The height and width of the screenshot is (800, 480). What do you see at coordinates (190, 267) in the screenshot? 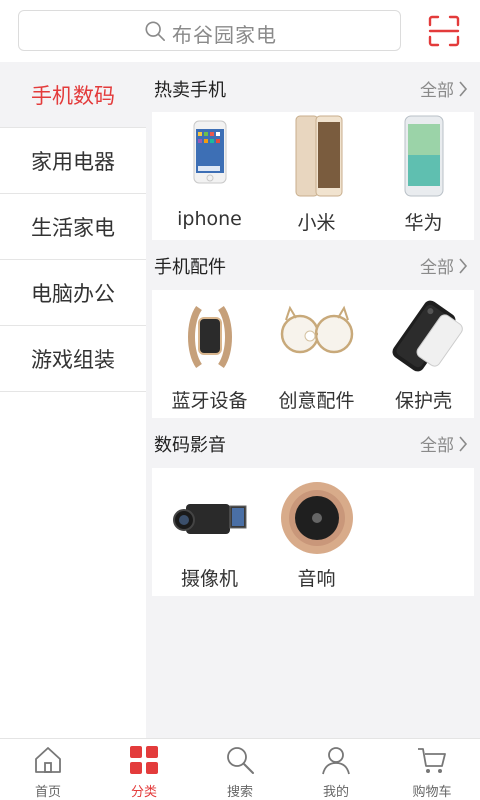
I see `section-title-accessories: 手机配件` at bounding box center [190, 267].